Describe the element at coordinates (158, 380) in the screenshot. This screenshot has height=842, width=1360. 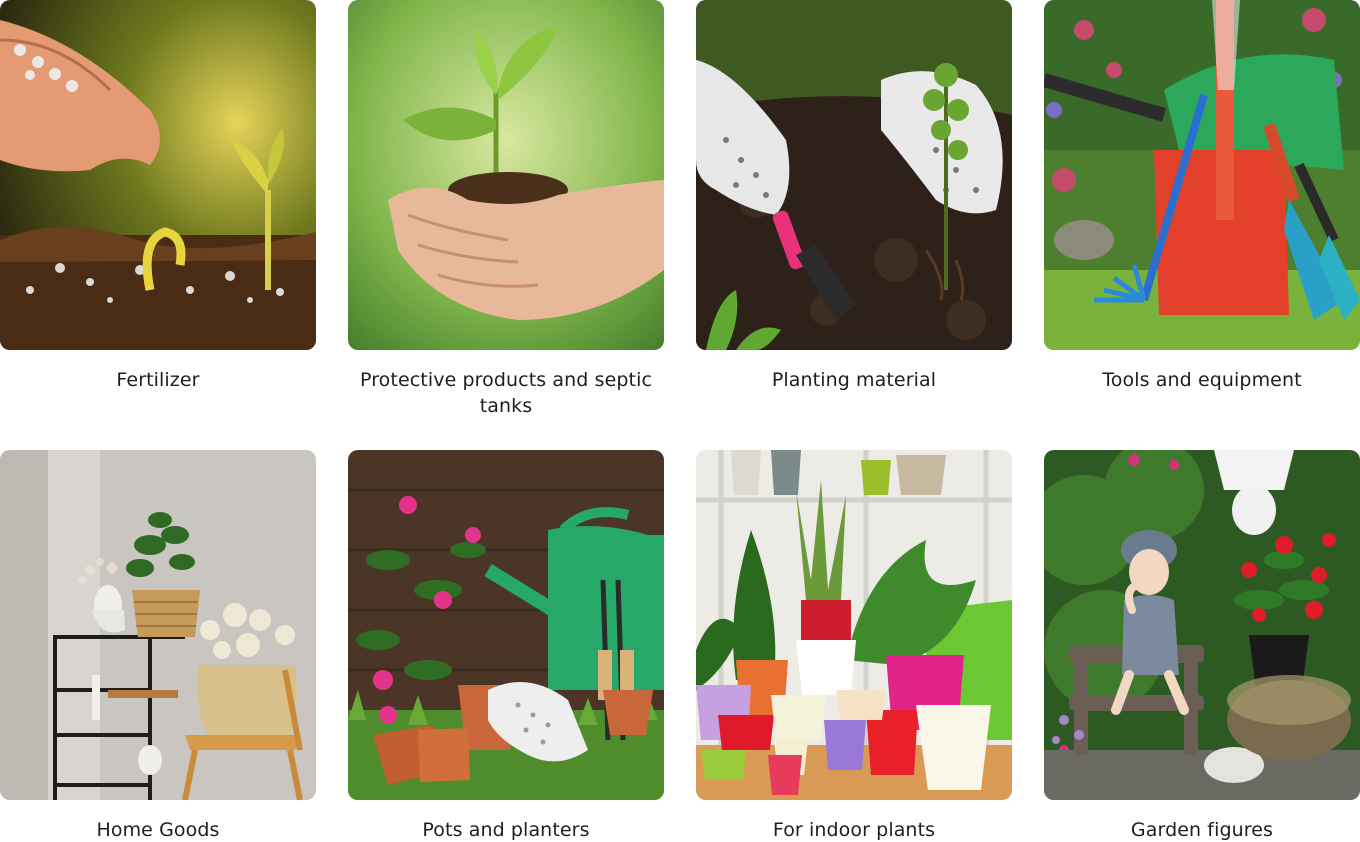
I see `category-label: Fertilizer` at that location.